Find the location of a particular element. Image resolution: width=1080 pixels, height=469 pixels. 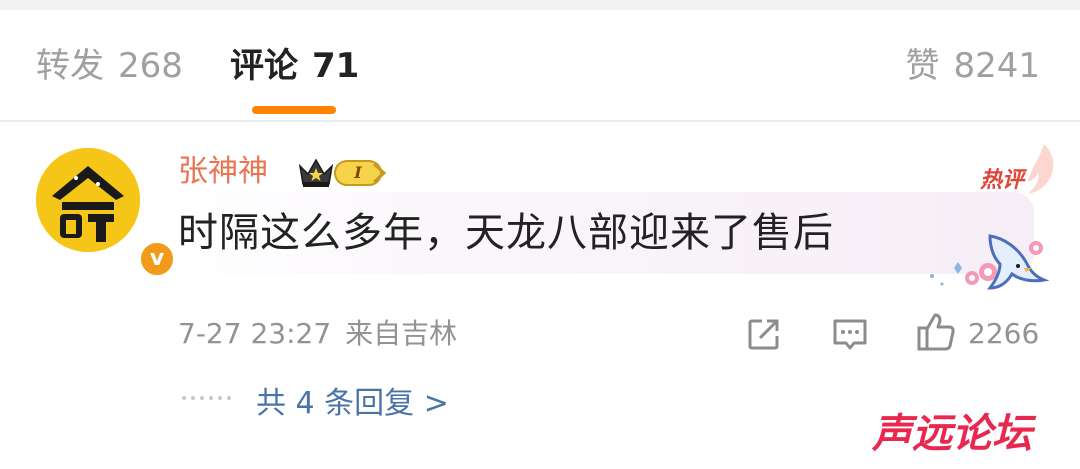

tab-comments: 评论 71 is located at coordinates (294, 66).